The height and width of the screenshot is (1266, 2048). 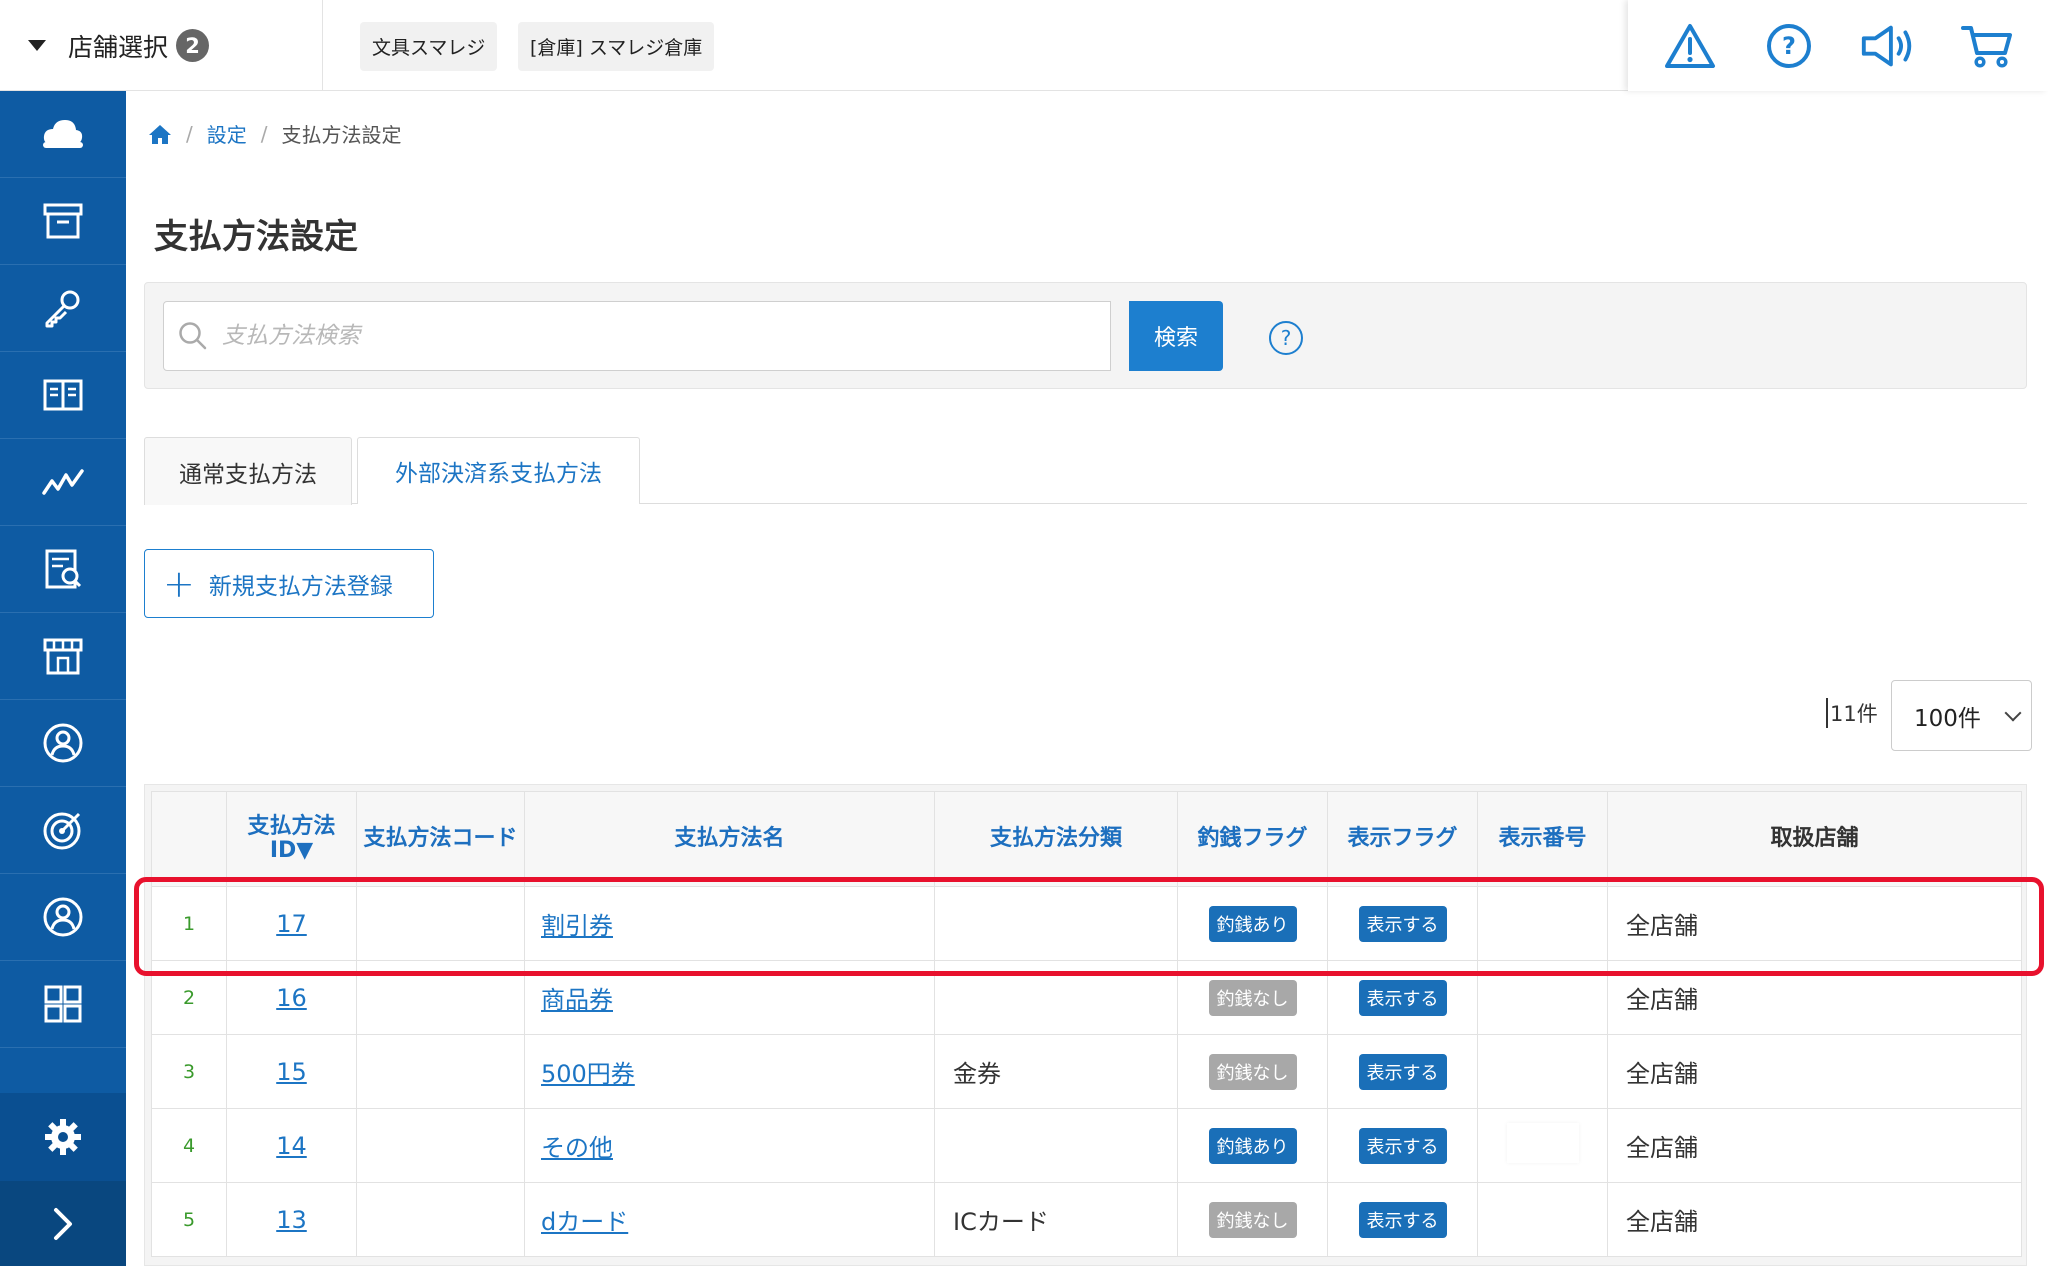 What do you see at coordinates (1690, 46) in the screenshot?
I see `warning-icon` at bounding box center [1690, 46].